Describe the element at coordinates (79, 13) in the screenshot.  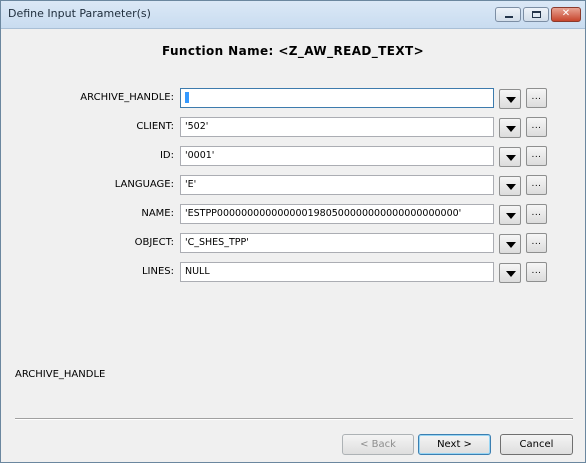
I see `window-title: Define Input Parameter(s)` at that location.